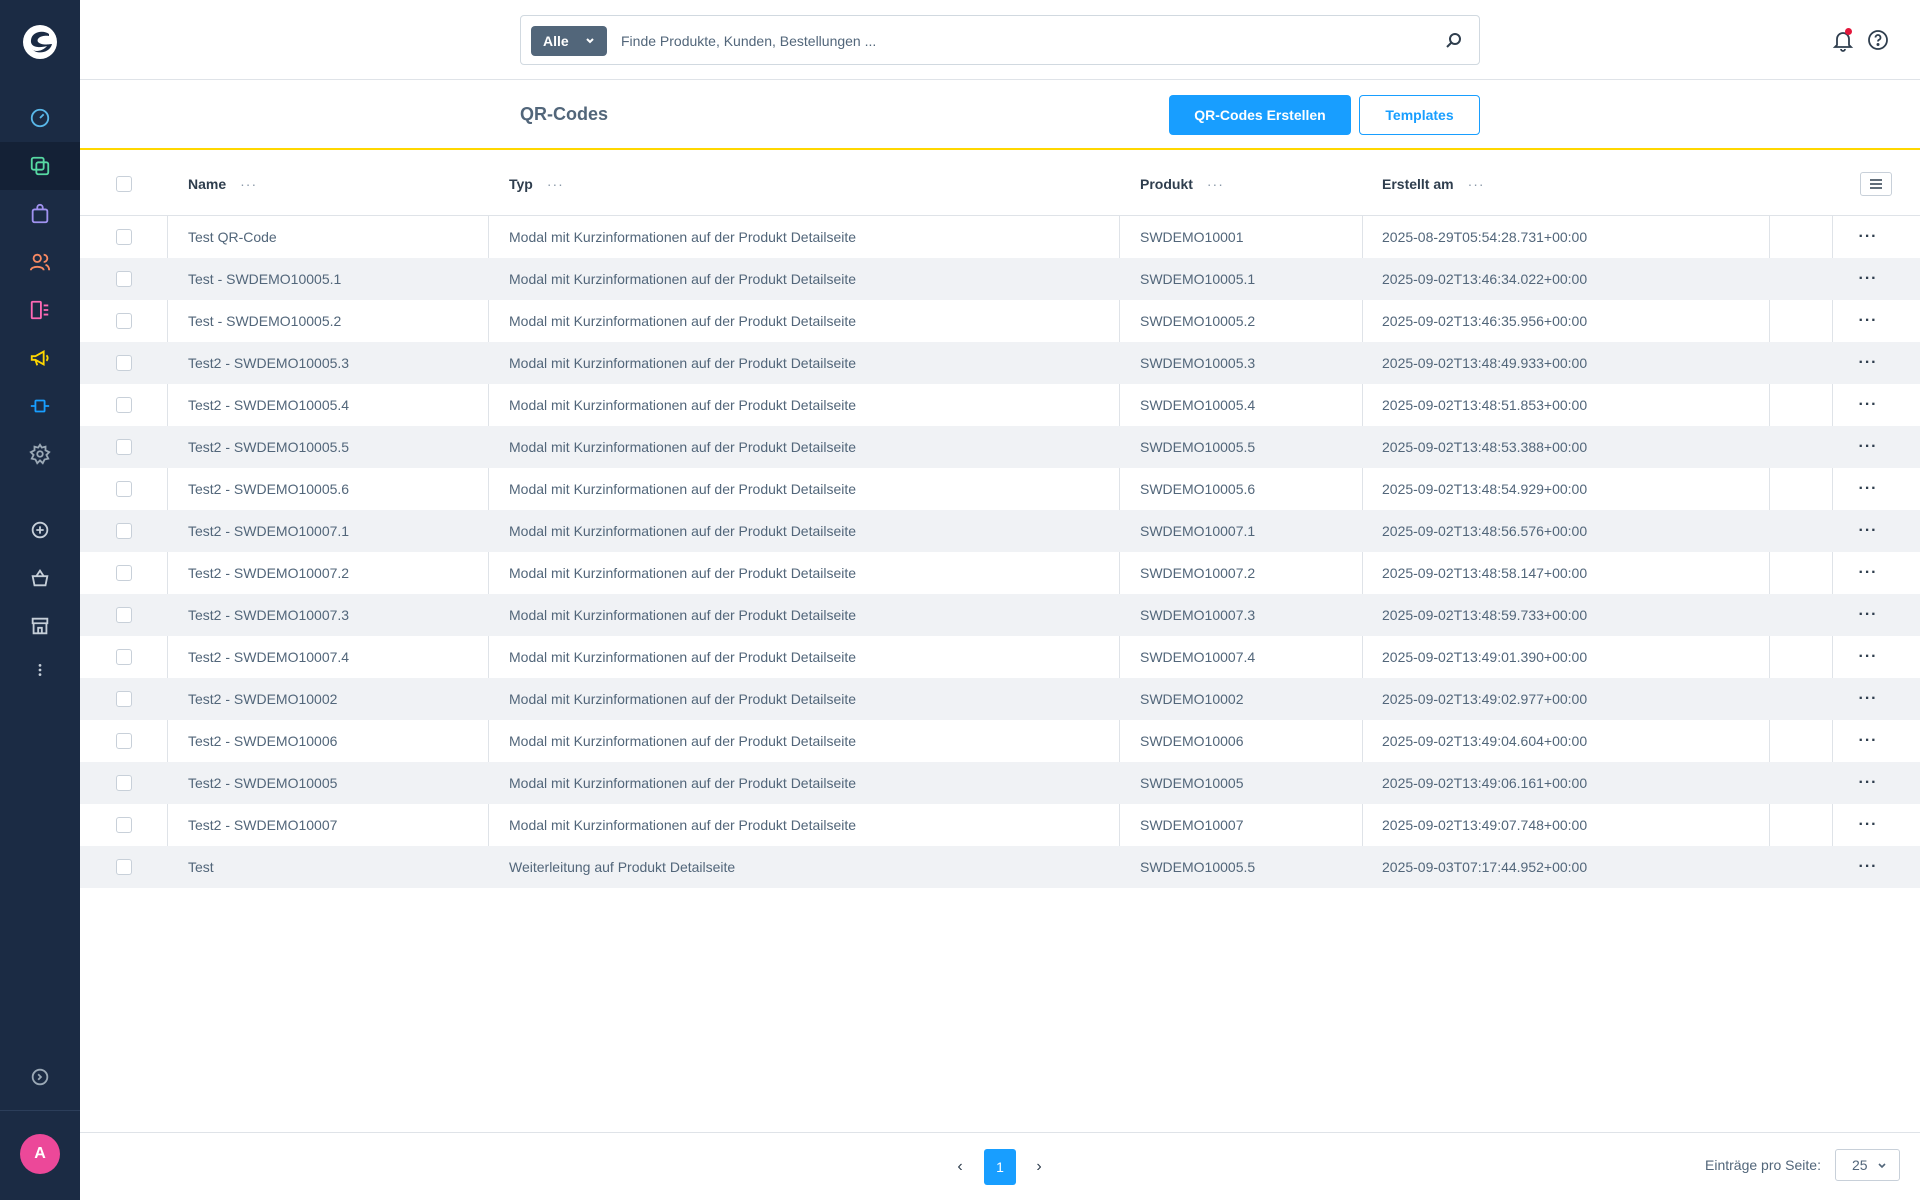  Describe the element at coordinates (1419, 115) in the screenshot. I see `templates-button: Templates` at that location.